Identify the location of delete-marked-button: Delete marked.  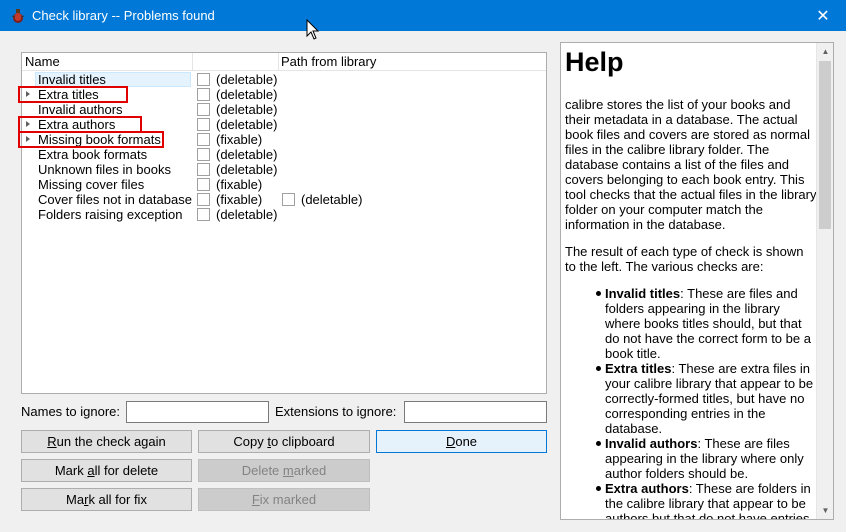
(284, 470).